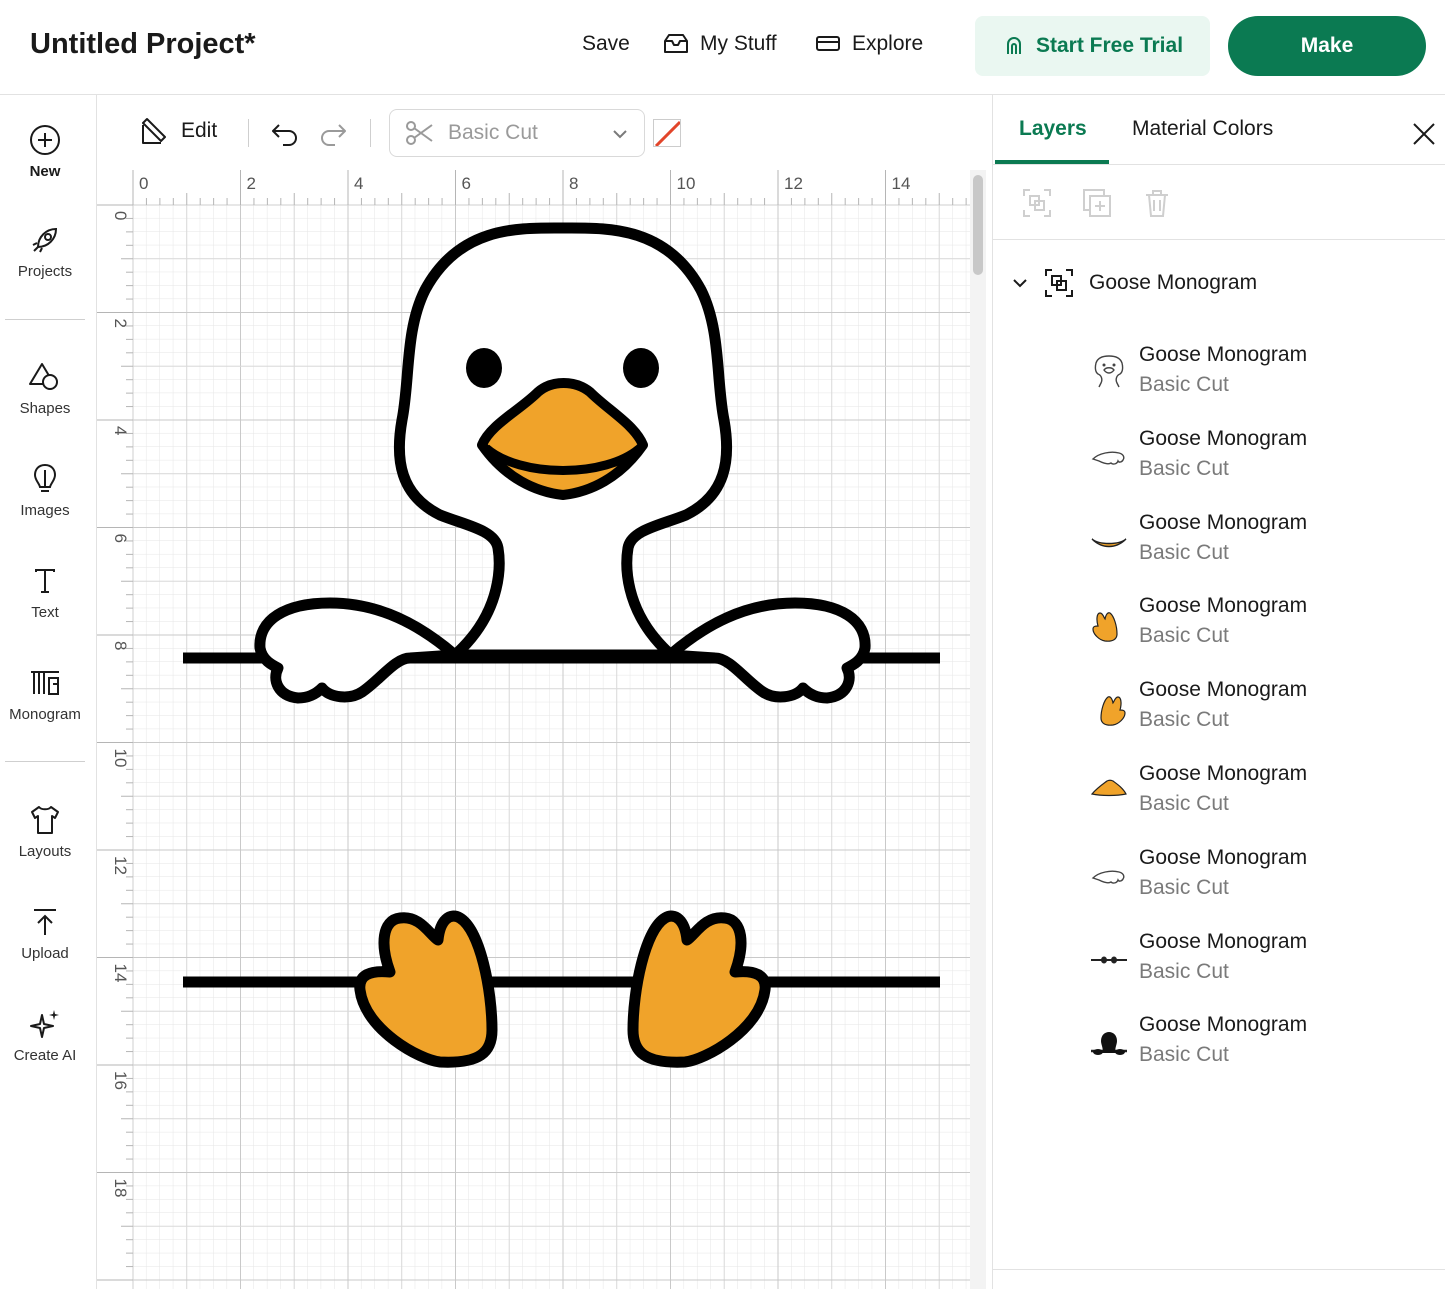 The height and width of the screenshot is (1289, 1445). What do you see at coordinates (45, 319) in the screenshot?
I see `sidebar-divider` at bounding box center [45, 319].